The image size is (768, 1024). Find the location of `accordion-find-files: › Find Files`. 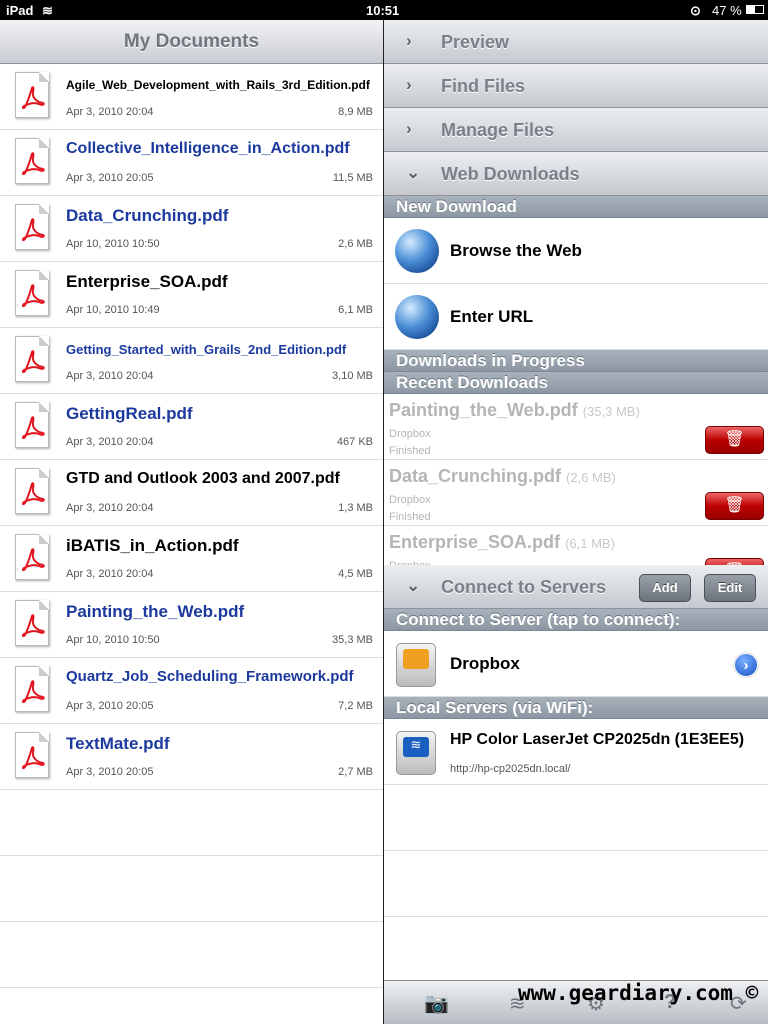

accordion-find-files: › Find Files is located at coordinates (576, 86).